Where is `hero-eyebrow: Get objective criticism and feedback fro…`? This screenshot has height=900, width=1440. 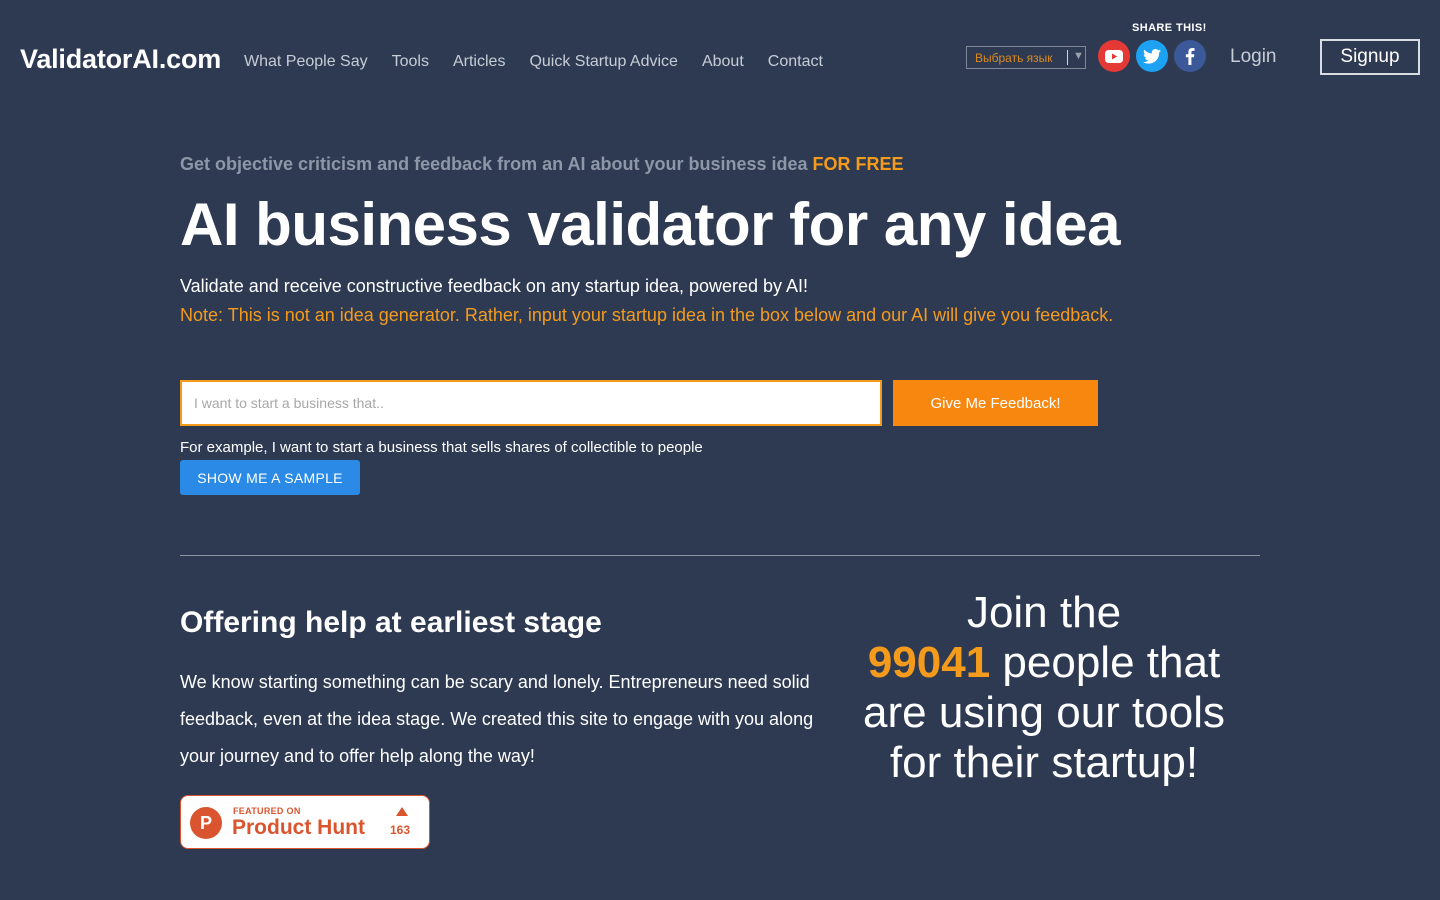
hero-eyebrow: Get objective criticism and feedback fro… is located at coordinates (542, 164).